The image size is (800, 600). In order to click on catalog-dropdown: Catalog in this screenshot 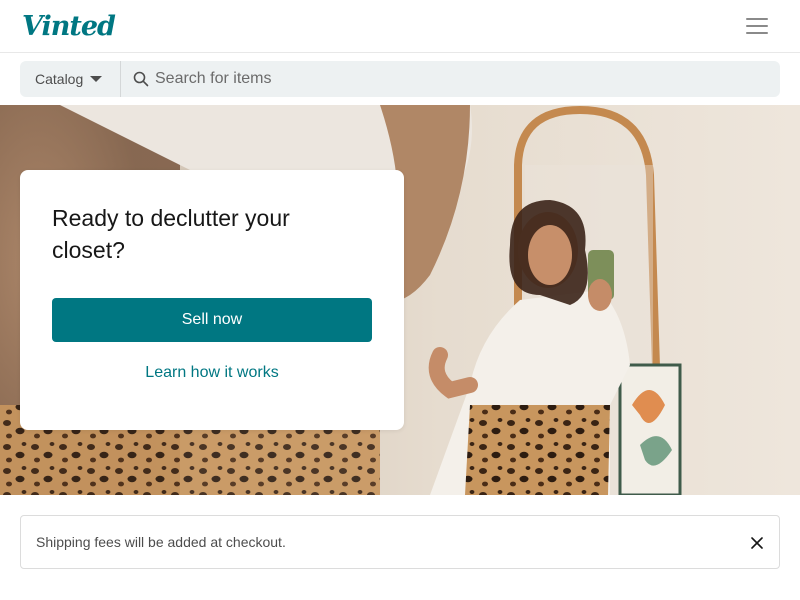, I will do `click(70, 79)`.